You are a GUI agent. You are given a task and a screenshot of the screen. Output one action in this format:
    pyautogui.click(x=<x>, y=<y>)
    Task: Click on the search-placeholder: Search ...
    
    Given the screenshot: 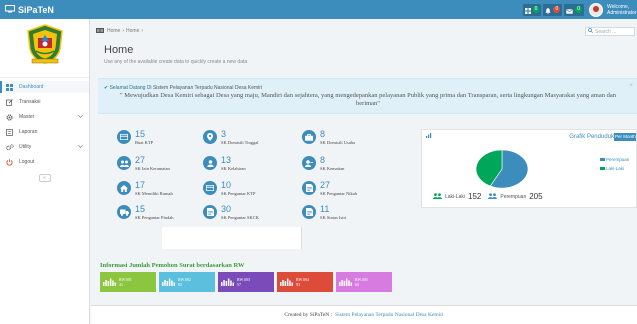 What is the action you would take?
    pyautogui.click(x=606, y=31)
    